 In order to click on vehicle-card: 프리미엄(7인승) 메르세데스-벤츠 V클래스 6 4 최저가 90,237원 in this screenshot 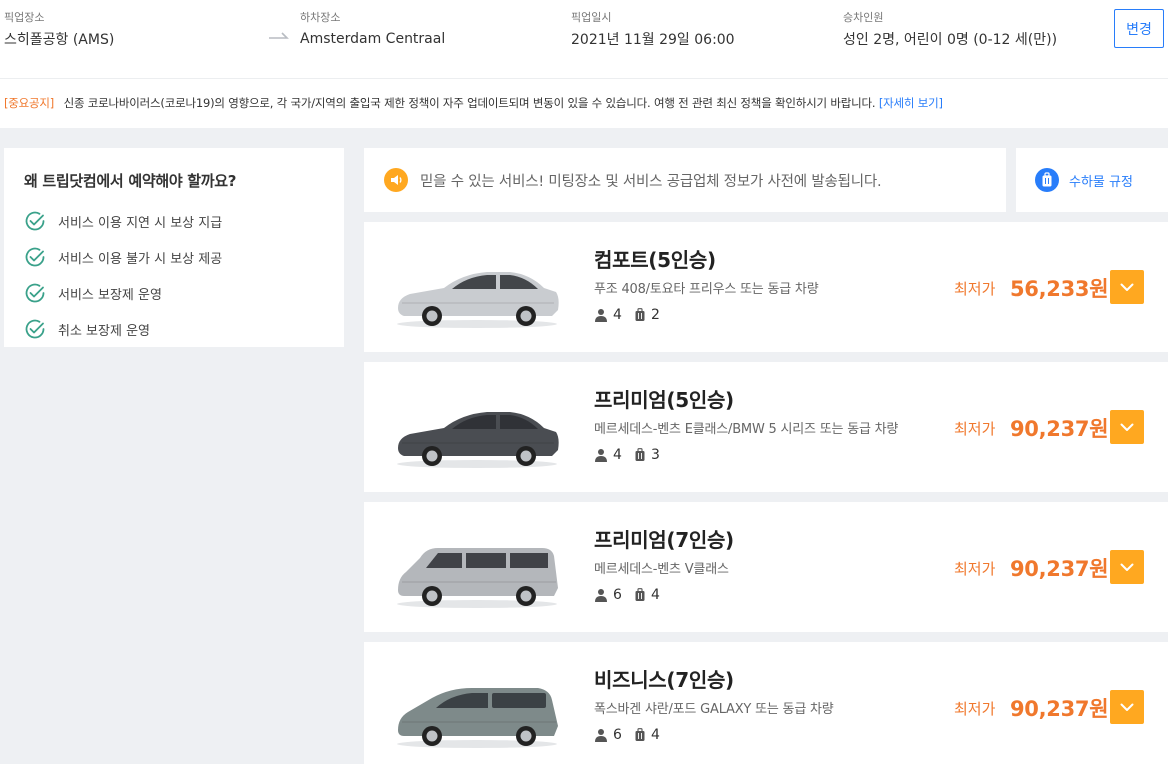, I will do `click(766, 567)`.